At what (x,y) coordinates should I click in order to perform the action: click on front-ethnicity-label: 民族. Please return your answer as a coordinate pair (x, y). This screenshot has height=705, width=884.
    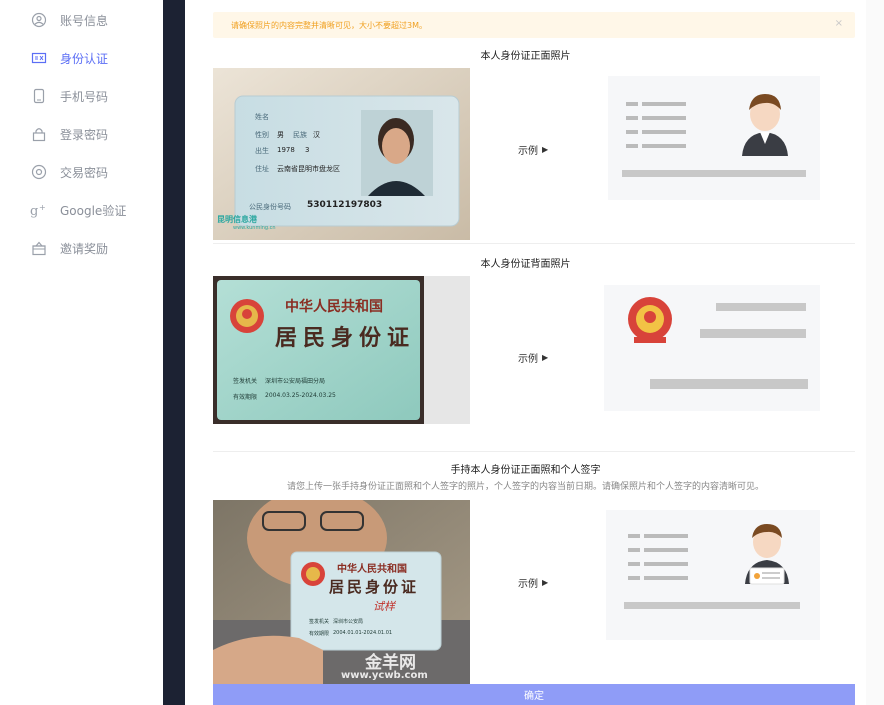
    Looking at the image, I should click on (300, 135).